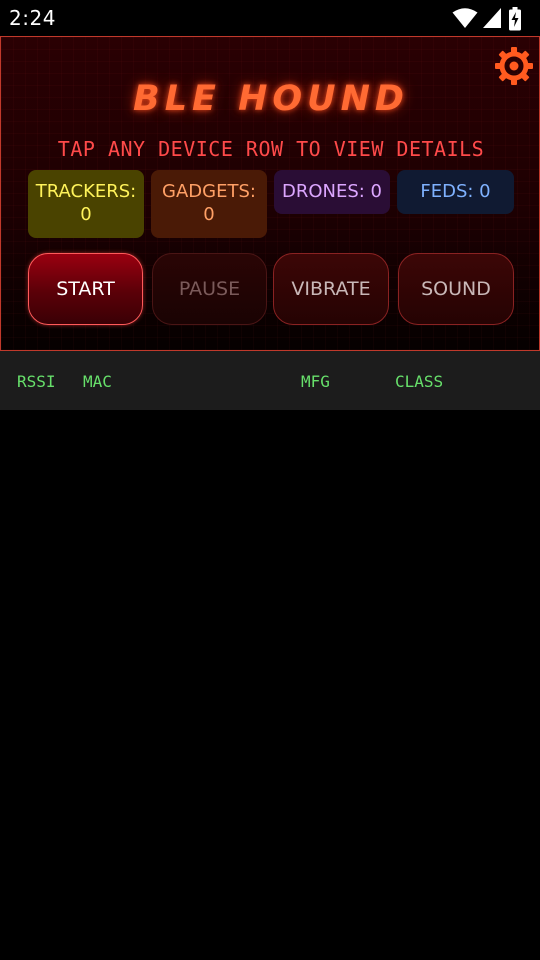 This screenshot has width=540, height=960. Describe the element at coordinates (270, 18) in the screenshot. I see `status-bar: 2:24` at that location.